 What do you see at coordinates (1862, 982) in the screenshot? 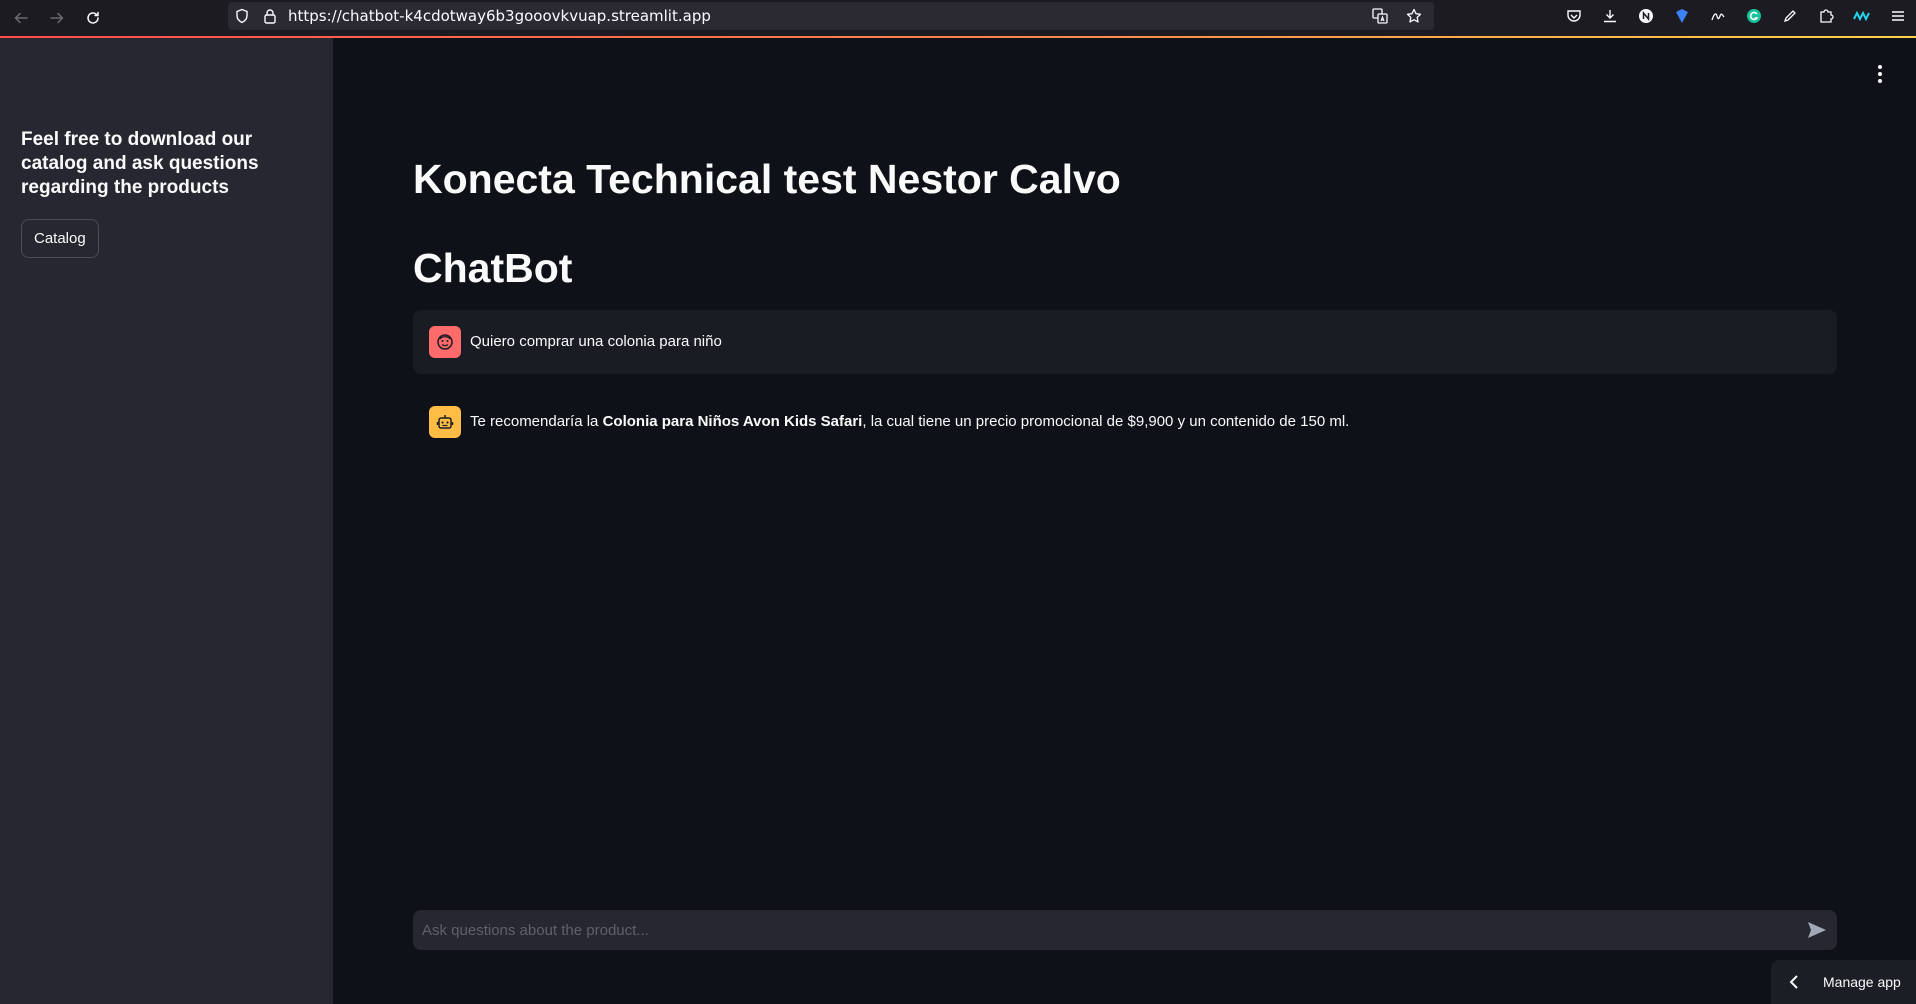
I see `manage-app-label: Manage app` at bounding box center [1862, 982].